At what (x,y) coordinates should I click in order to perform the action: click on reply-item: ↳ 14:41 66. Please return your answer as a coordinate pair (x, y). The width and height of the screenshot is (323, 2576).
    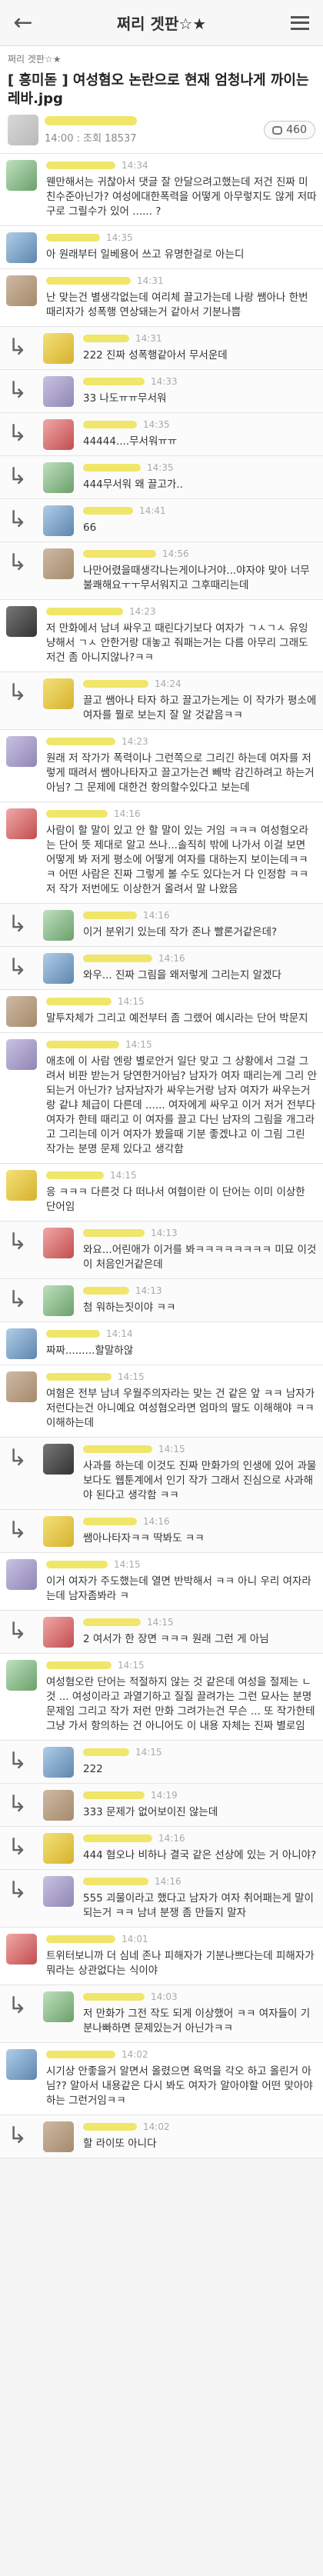
    Looking at the image, I should click on (161, 520).